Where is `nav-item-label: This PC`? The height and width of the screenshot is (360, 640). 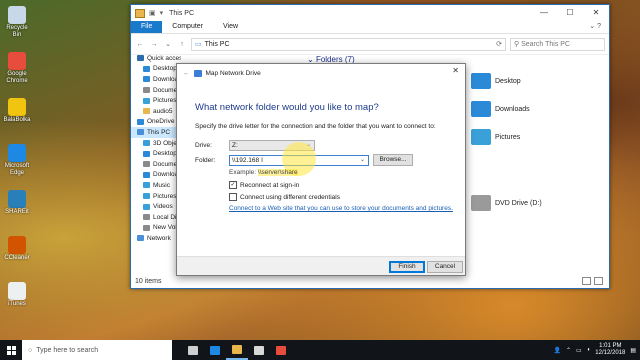
nav-item-label: This PC is located at coordinates (159, 132).